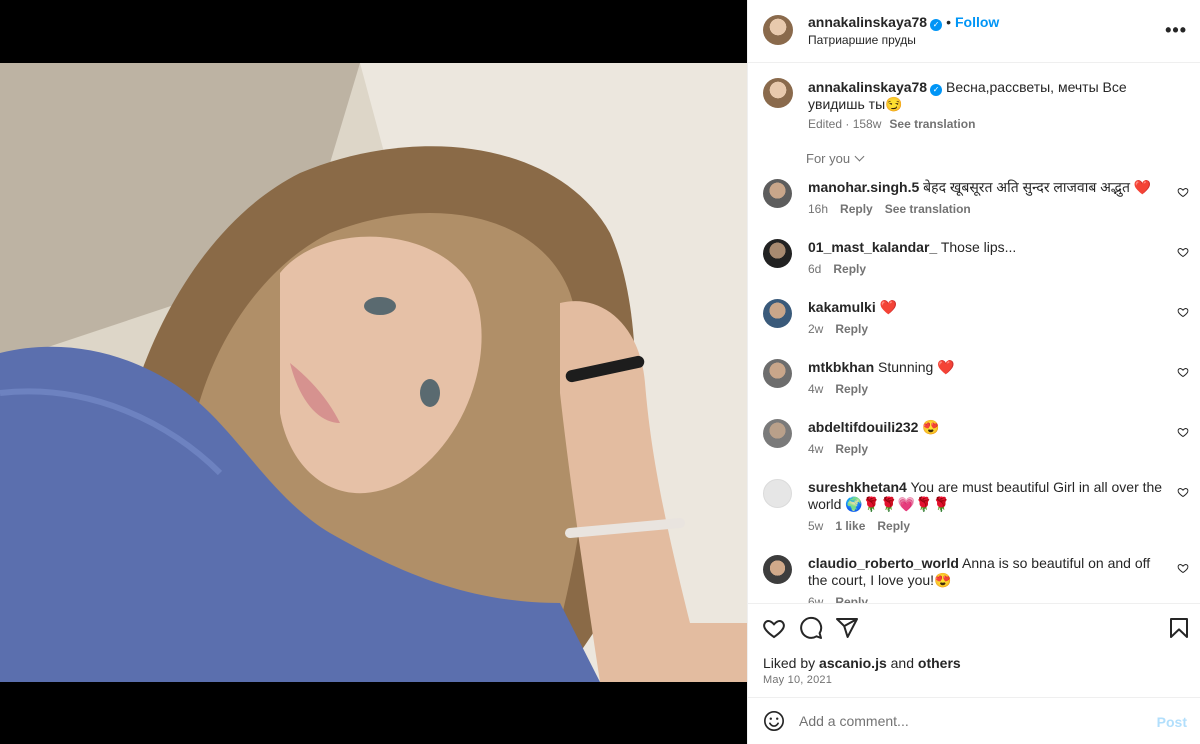 The width and height of the screenshot is (1200, 744). I want to click on commenter-username: claudio_roberto_world, so click(883, 563).